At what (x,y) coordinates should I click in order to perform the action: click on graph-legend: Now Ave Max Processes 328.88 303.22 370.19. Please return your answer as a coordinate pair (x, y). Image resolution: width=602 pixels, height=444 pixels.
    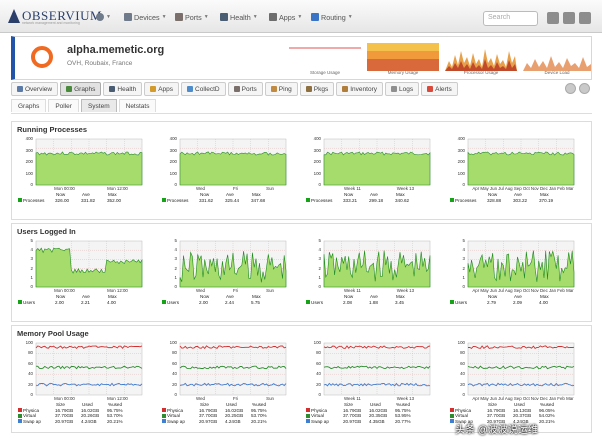
    Looking at the image, I should click on (508, 197).